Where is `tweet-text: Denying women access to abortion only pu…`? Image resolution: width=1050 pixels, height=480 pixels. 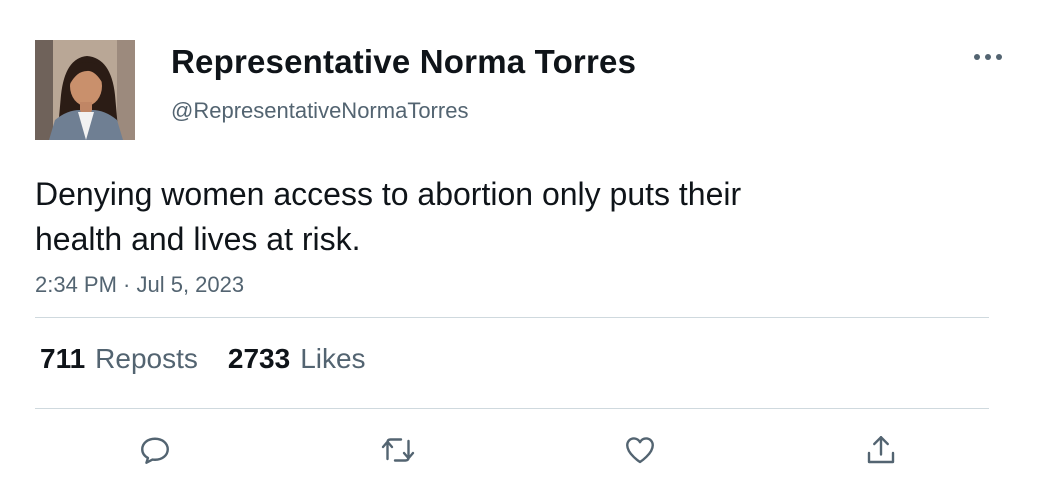
tweet-text: Denying women access to abortion only pu… is located at coordinates (388, 216).